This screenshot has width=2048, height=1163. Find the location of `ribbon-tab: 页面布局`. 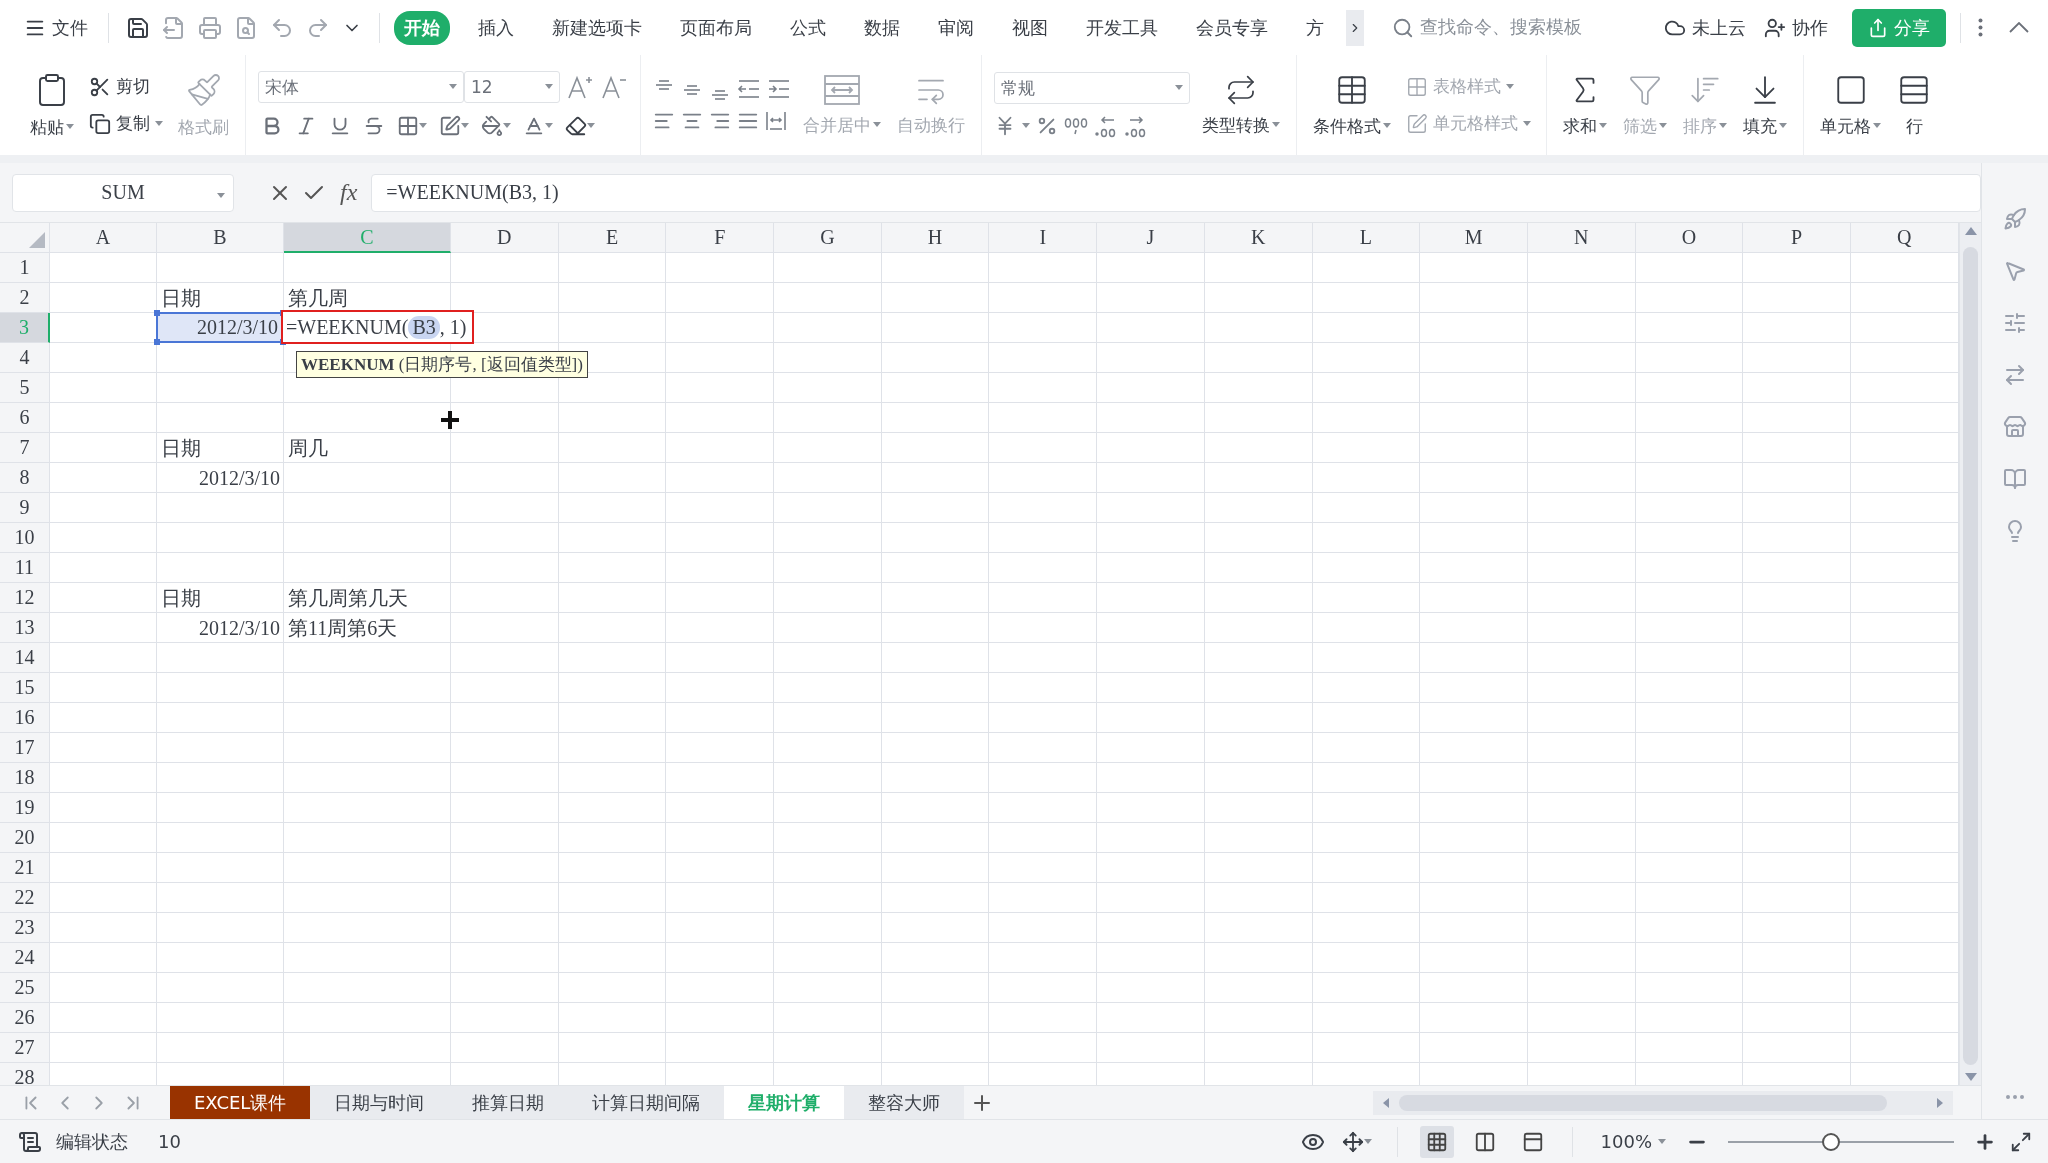

ribbon-tab: 页面布局 is located at coordinates (715, 27).